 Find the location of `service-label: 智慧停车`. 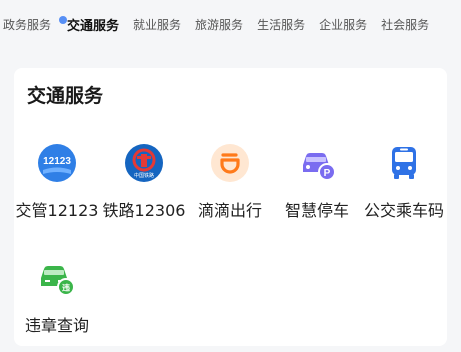

service-label: 智慧停车 is located at coordinates (316, 210).